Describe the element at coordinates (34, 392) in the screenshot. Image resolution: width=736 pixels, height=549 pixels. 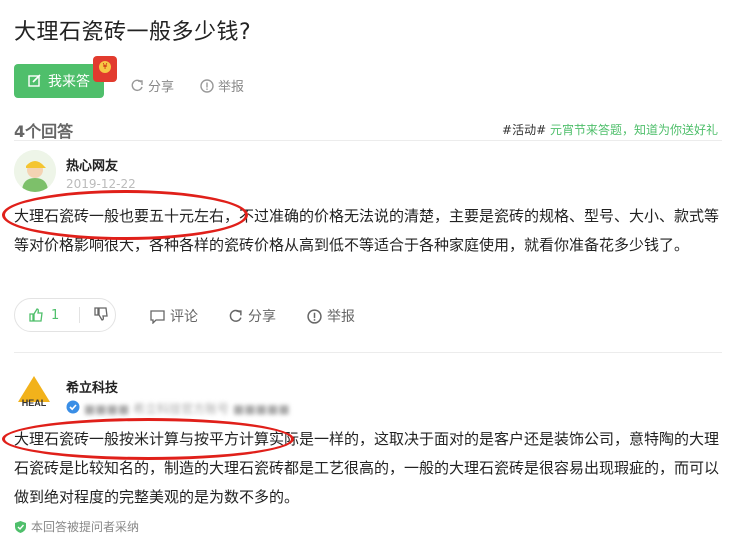
I see `company-logo-avatar: HEAL` at that location.